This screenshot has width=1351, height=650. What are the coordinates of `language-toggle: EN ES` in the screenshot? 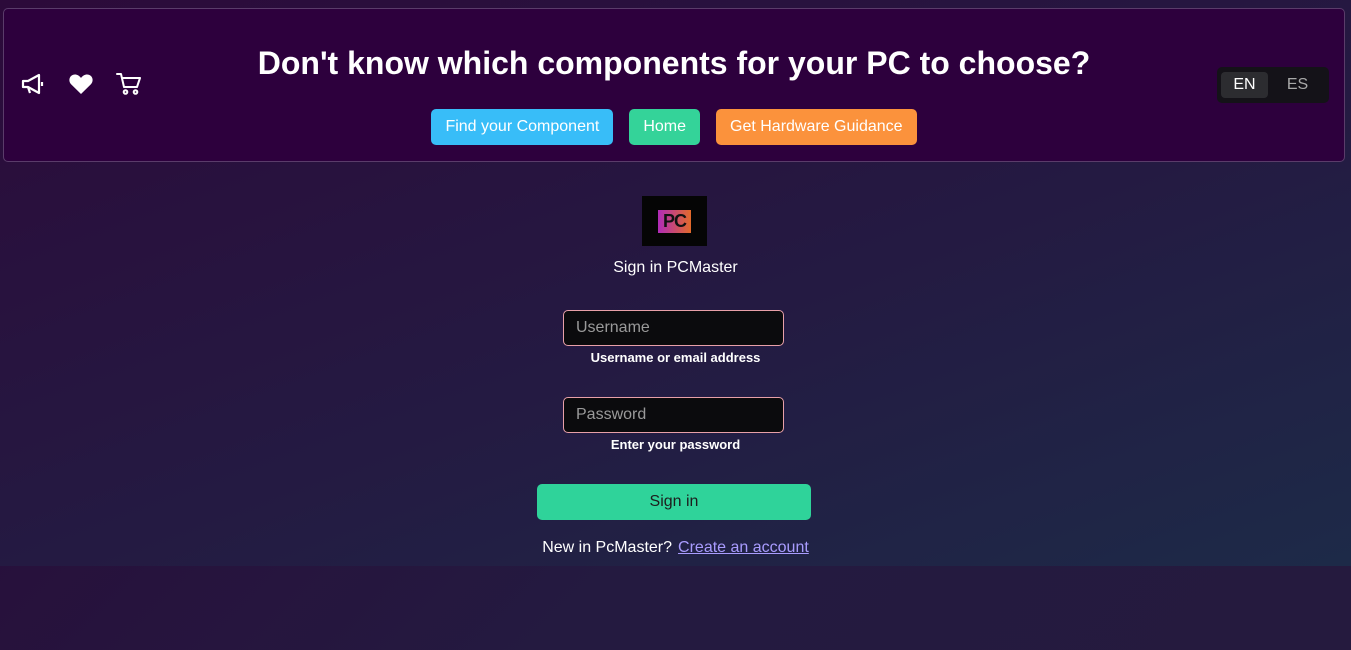 It's located at (1273, 85).